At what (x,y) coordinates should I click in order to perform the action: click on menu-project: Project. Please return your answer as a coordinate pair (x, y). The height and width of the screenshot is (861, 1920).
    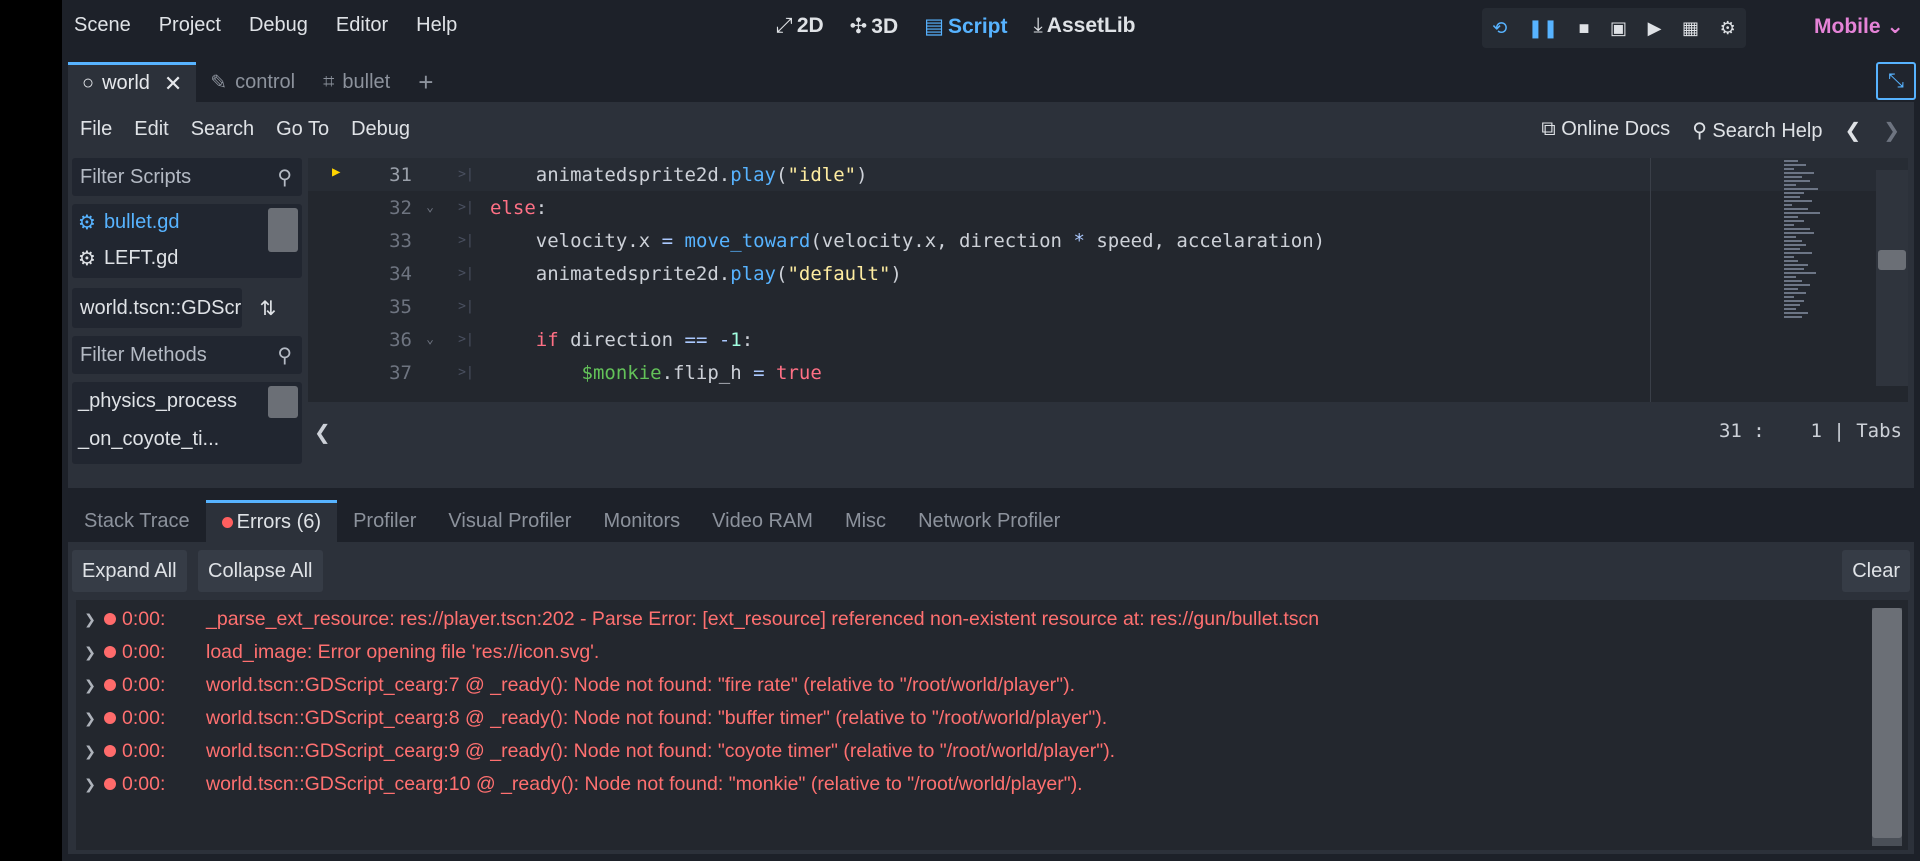
    Looking at the image, I should click on (190, 25).